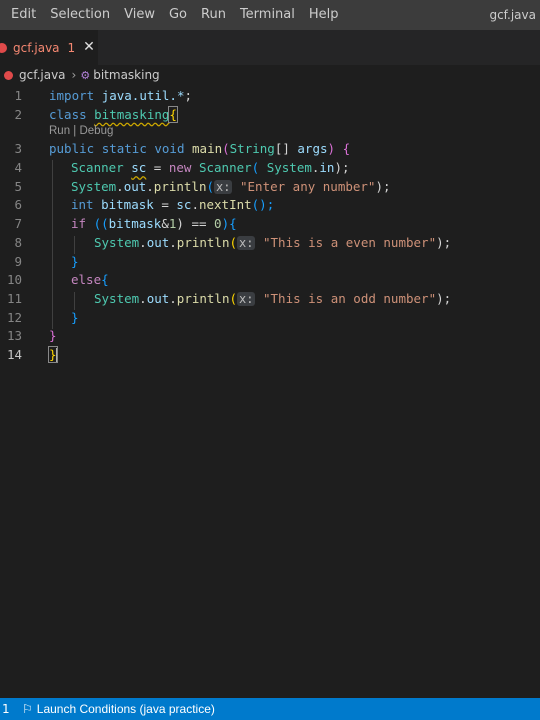 The height and width of the screenshot is (720, 540). I want to click on text-cursor, so click(56, 355).